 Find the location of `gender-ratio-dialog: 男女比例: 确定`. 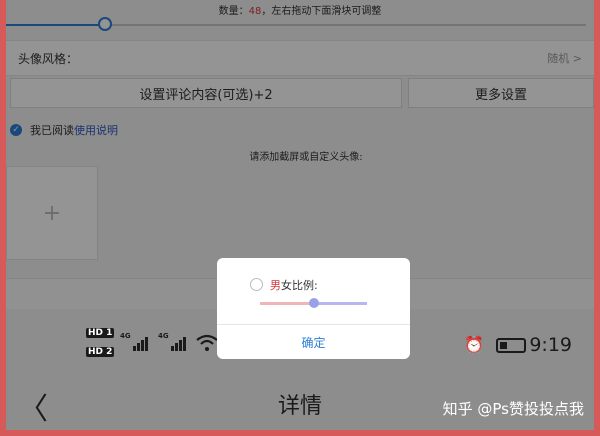

gender-ratio-dialog: 男女比例: 确定 is located at coordinates (313, 308).